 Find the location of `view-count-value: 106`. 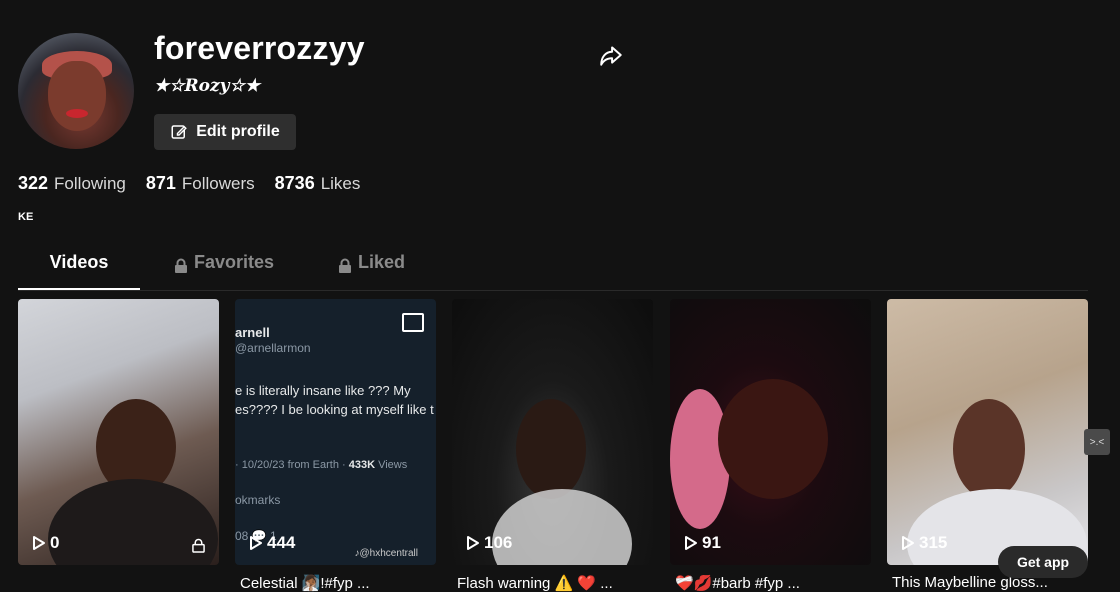

view-count-value: 106 is located at coordinates (498, 542).